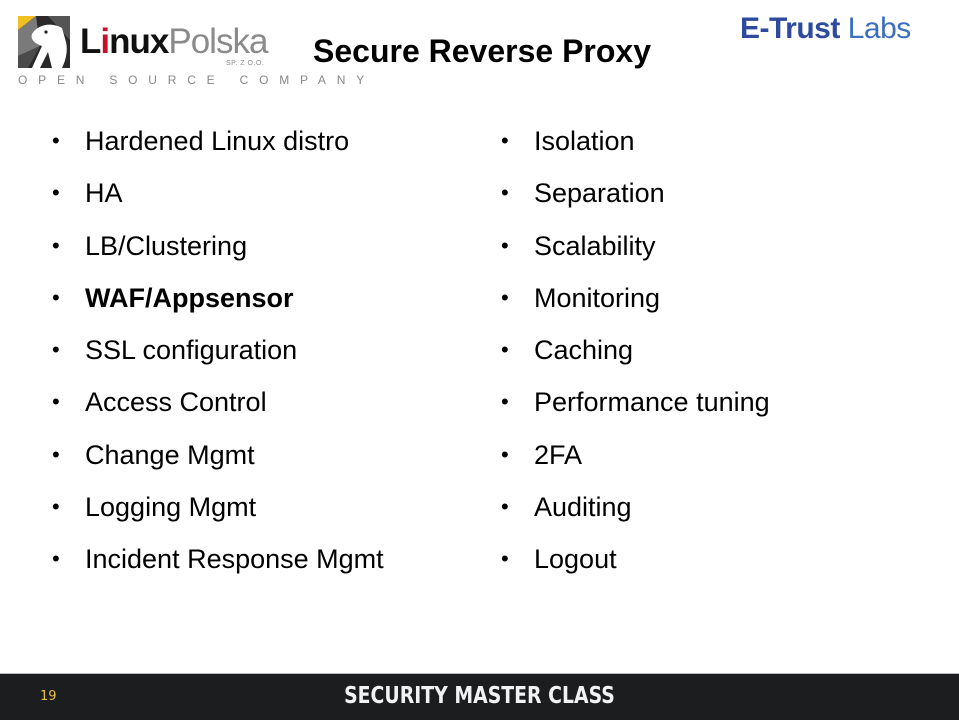 The width and height of the screenshot is (959, 720). Describe the element at coordinates (558, 454) in the screenshot. I see `list-item-text: 2FA` at that location.